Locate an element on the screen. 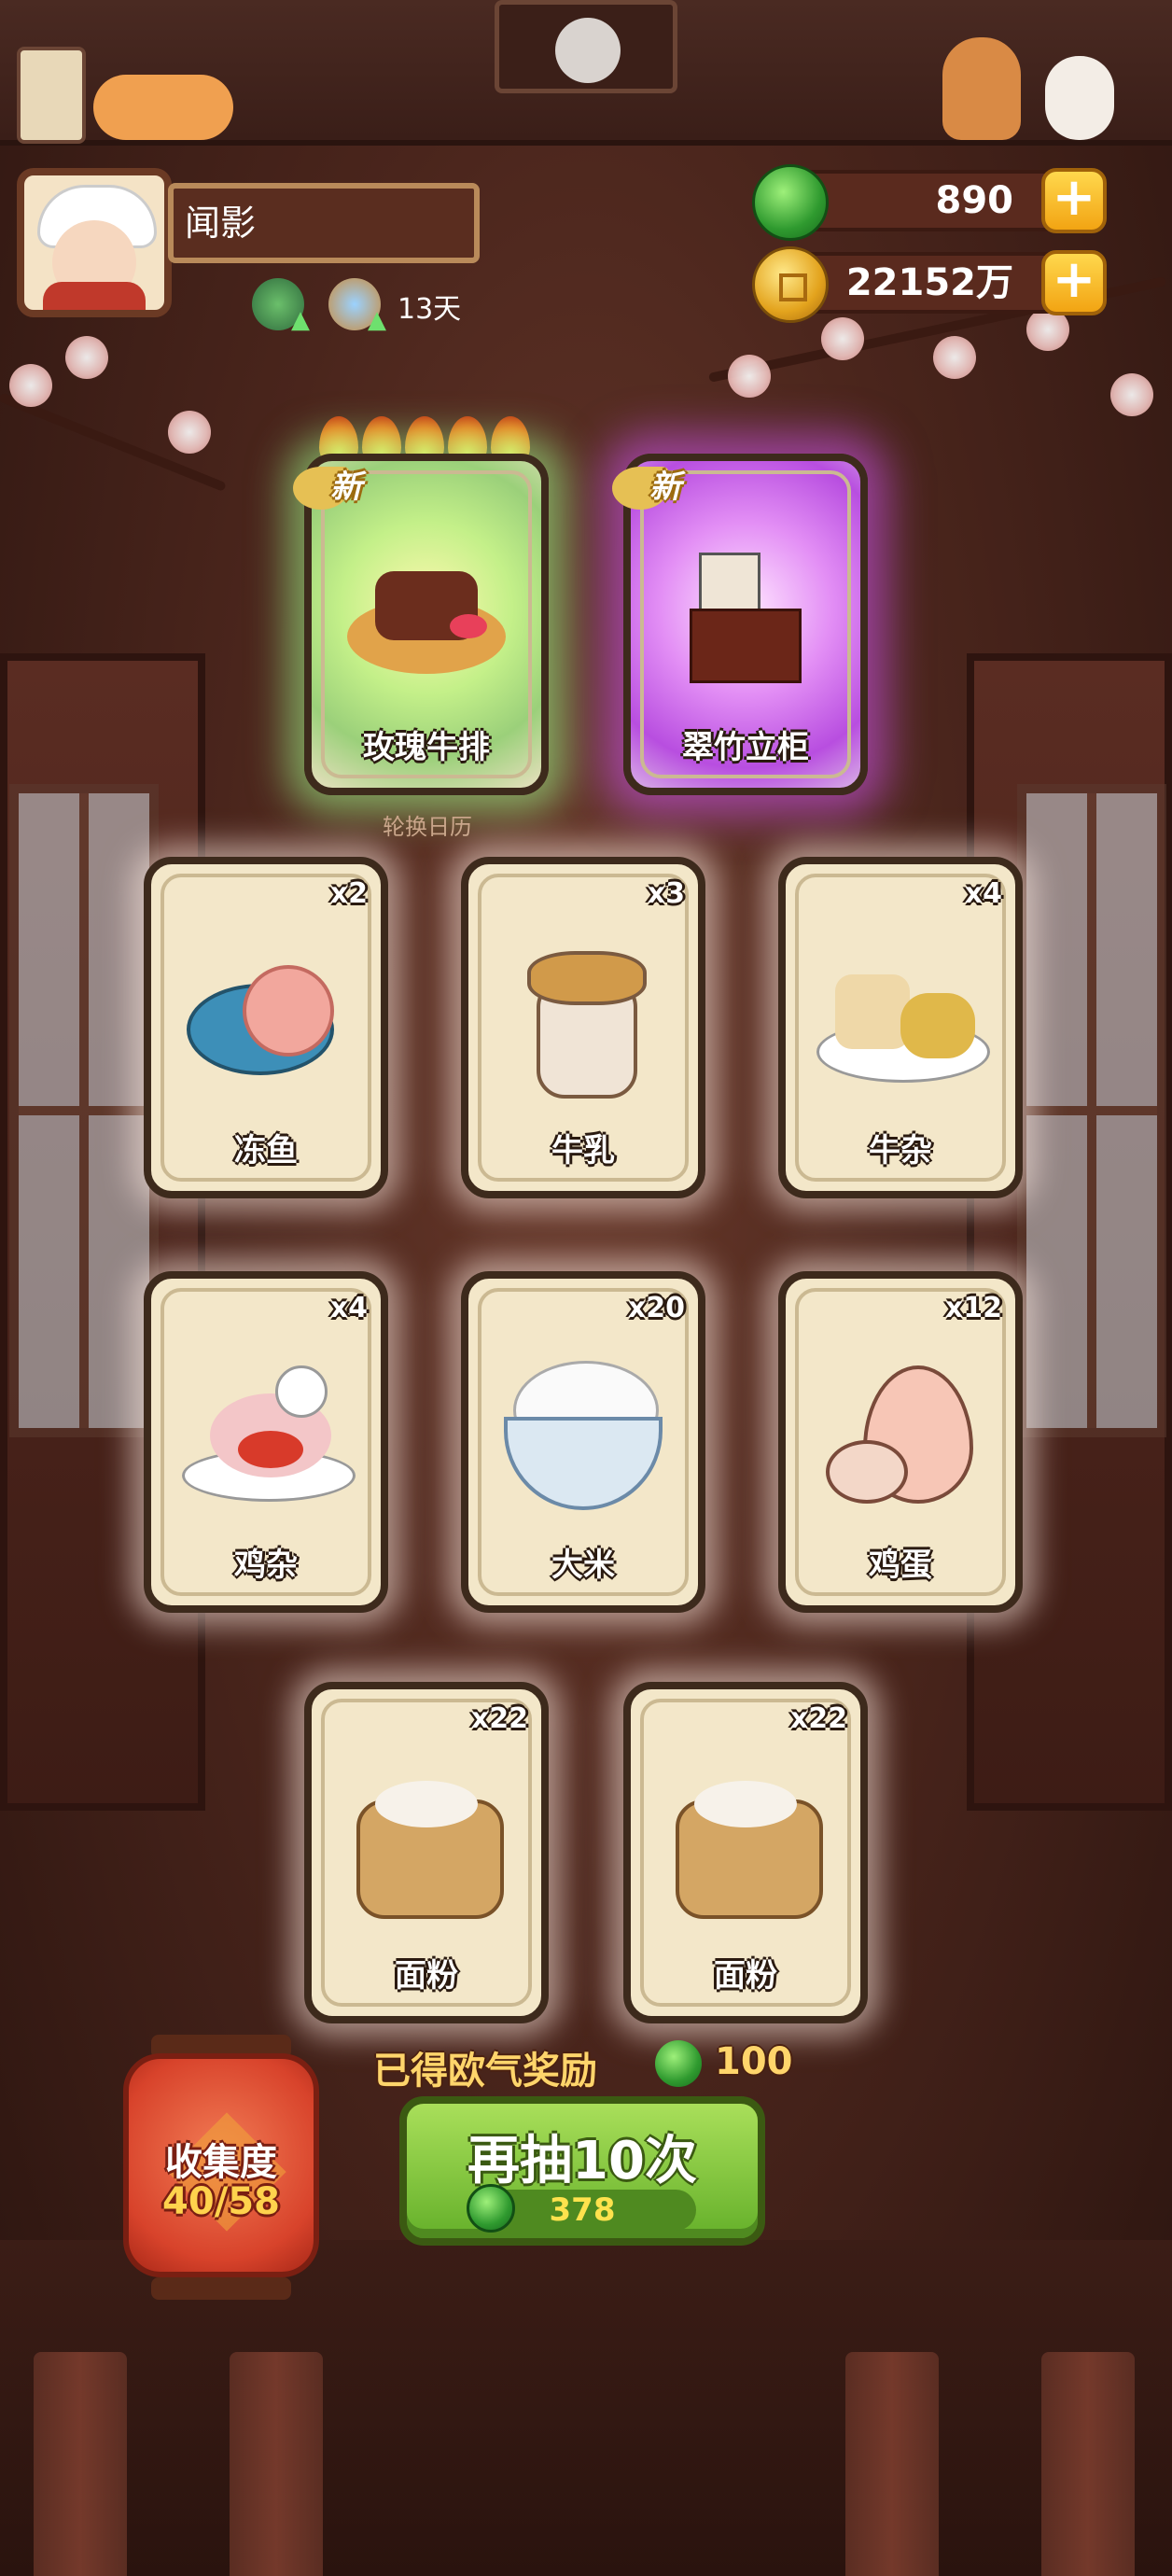 The height and width of the screenshot is (2576, 1172). rice-bowl-icon is located at coordinates (583, 1435).